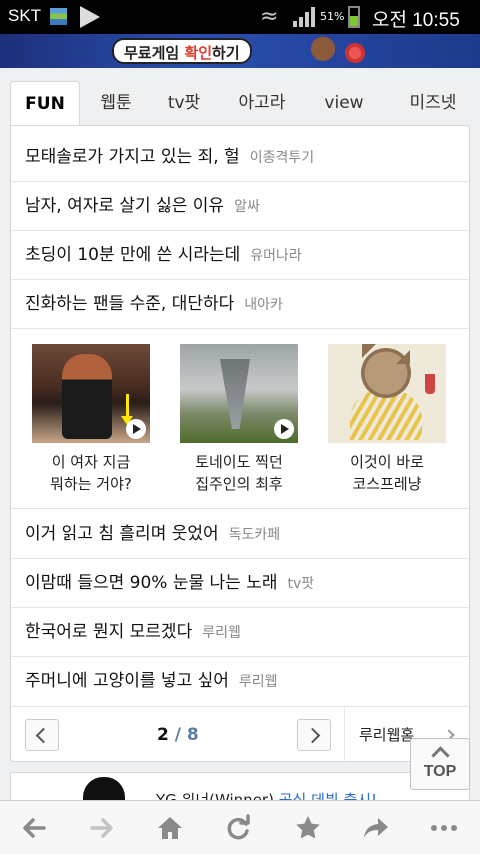 The image size is (480, 854). I want to click on arrow-left-icon, so click(34, 828).